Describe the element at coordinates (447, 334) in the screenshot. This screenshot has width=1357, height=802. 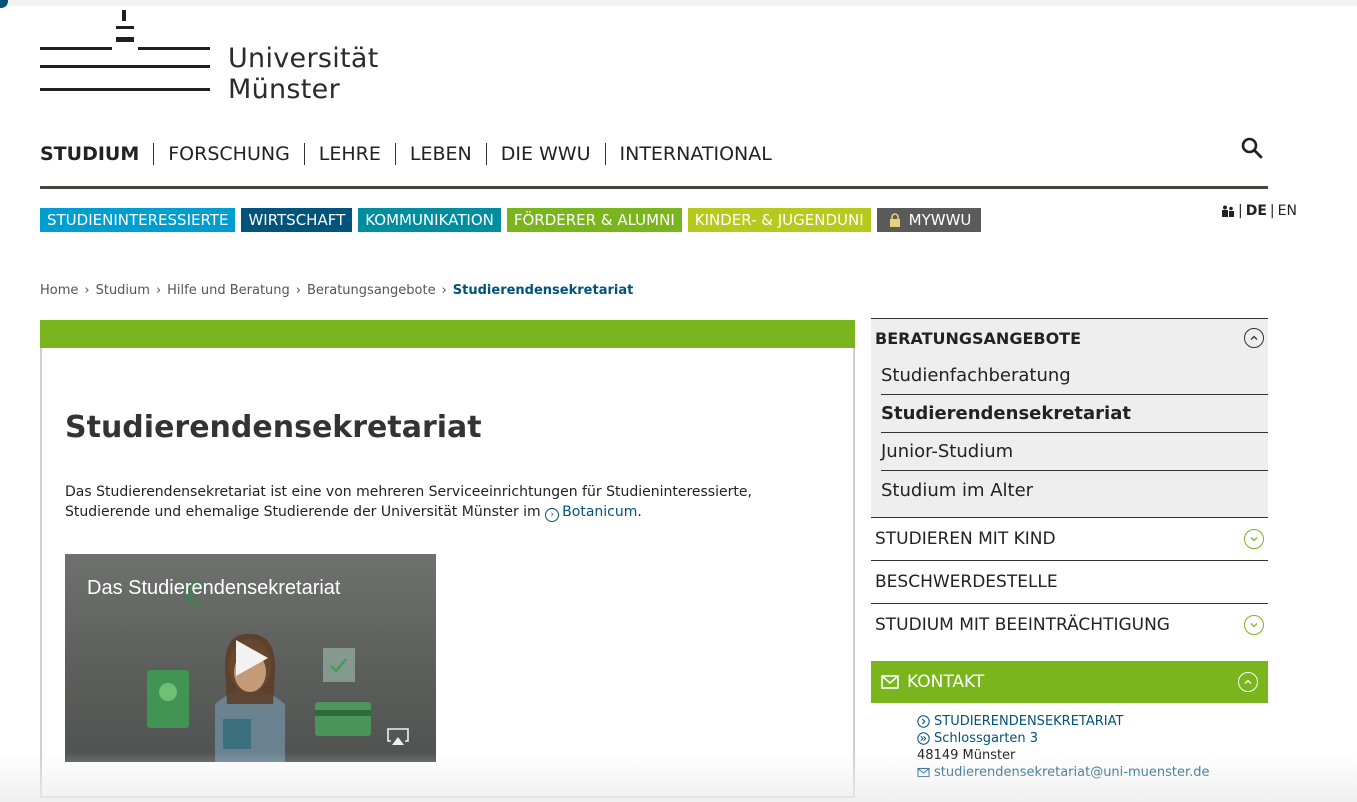
I see `content-card-header-band` at that location.